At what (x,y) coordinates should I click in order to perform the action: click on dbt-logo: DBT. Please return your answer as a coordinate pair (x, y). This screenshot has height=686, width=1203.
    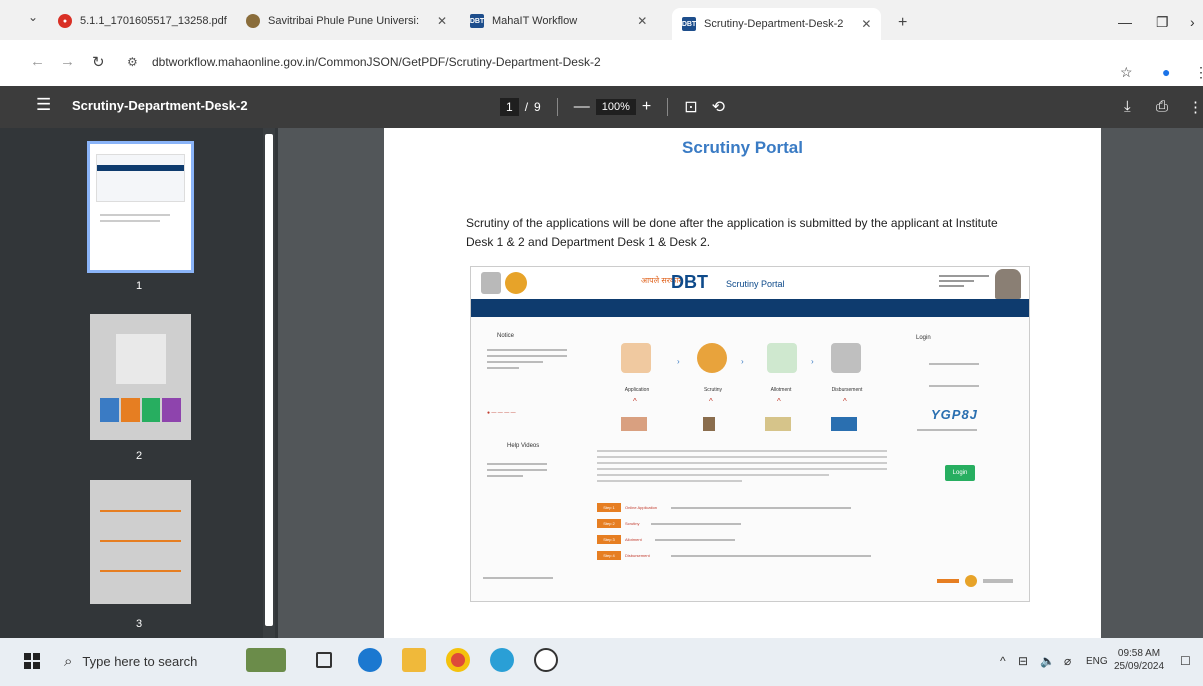
    Looking at the image, I should click on (689, 282).